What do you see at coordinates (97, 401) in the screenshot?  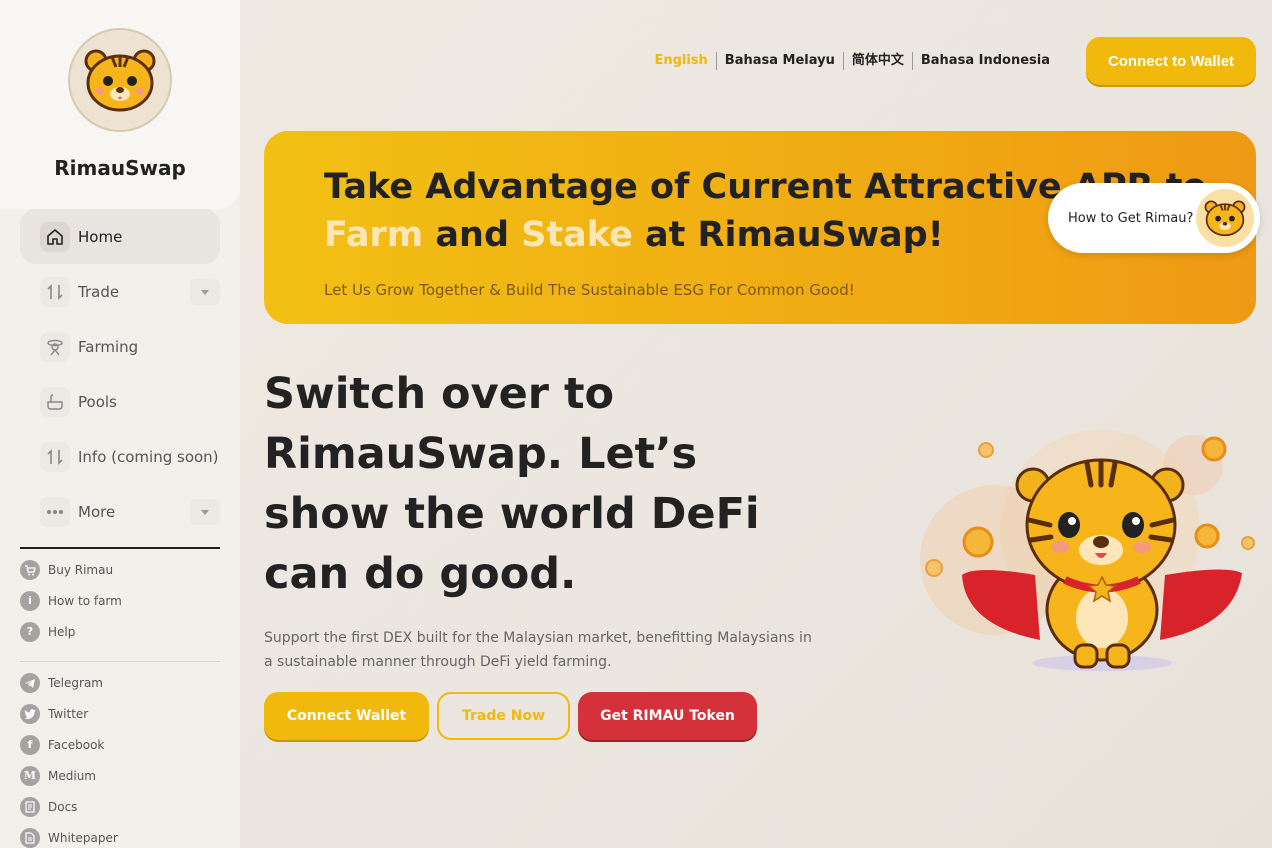 I see `sidebar-item-label: Pools` at bounding box center [97, 401].